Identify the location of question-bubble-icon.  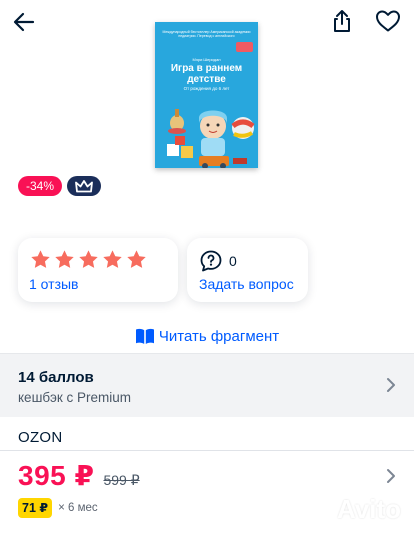
(211, 261).